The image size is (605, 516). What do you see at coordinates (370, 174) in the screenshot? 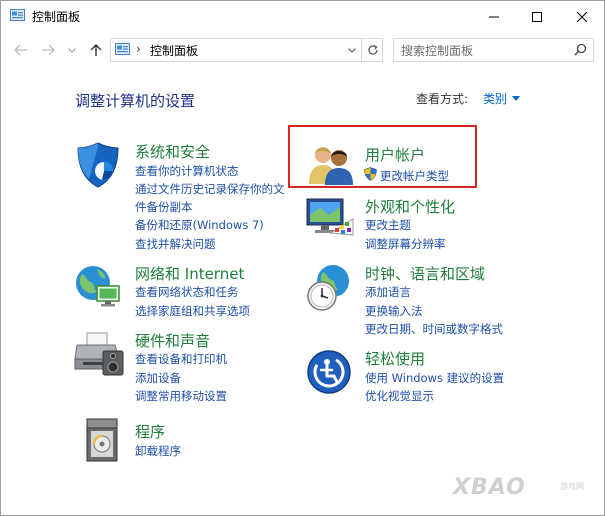
I see `uac-shield-icon` at bounding box center [370, 174].